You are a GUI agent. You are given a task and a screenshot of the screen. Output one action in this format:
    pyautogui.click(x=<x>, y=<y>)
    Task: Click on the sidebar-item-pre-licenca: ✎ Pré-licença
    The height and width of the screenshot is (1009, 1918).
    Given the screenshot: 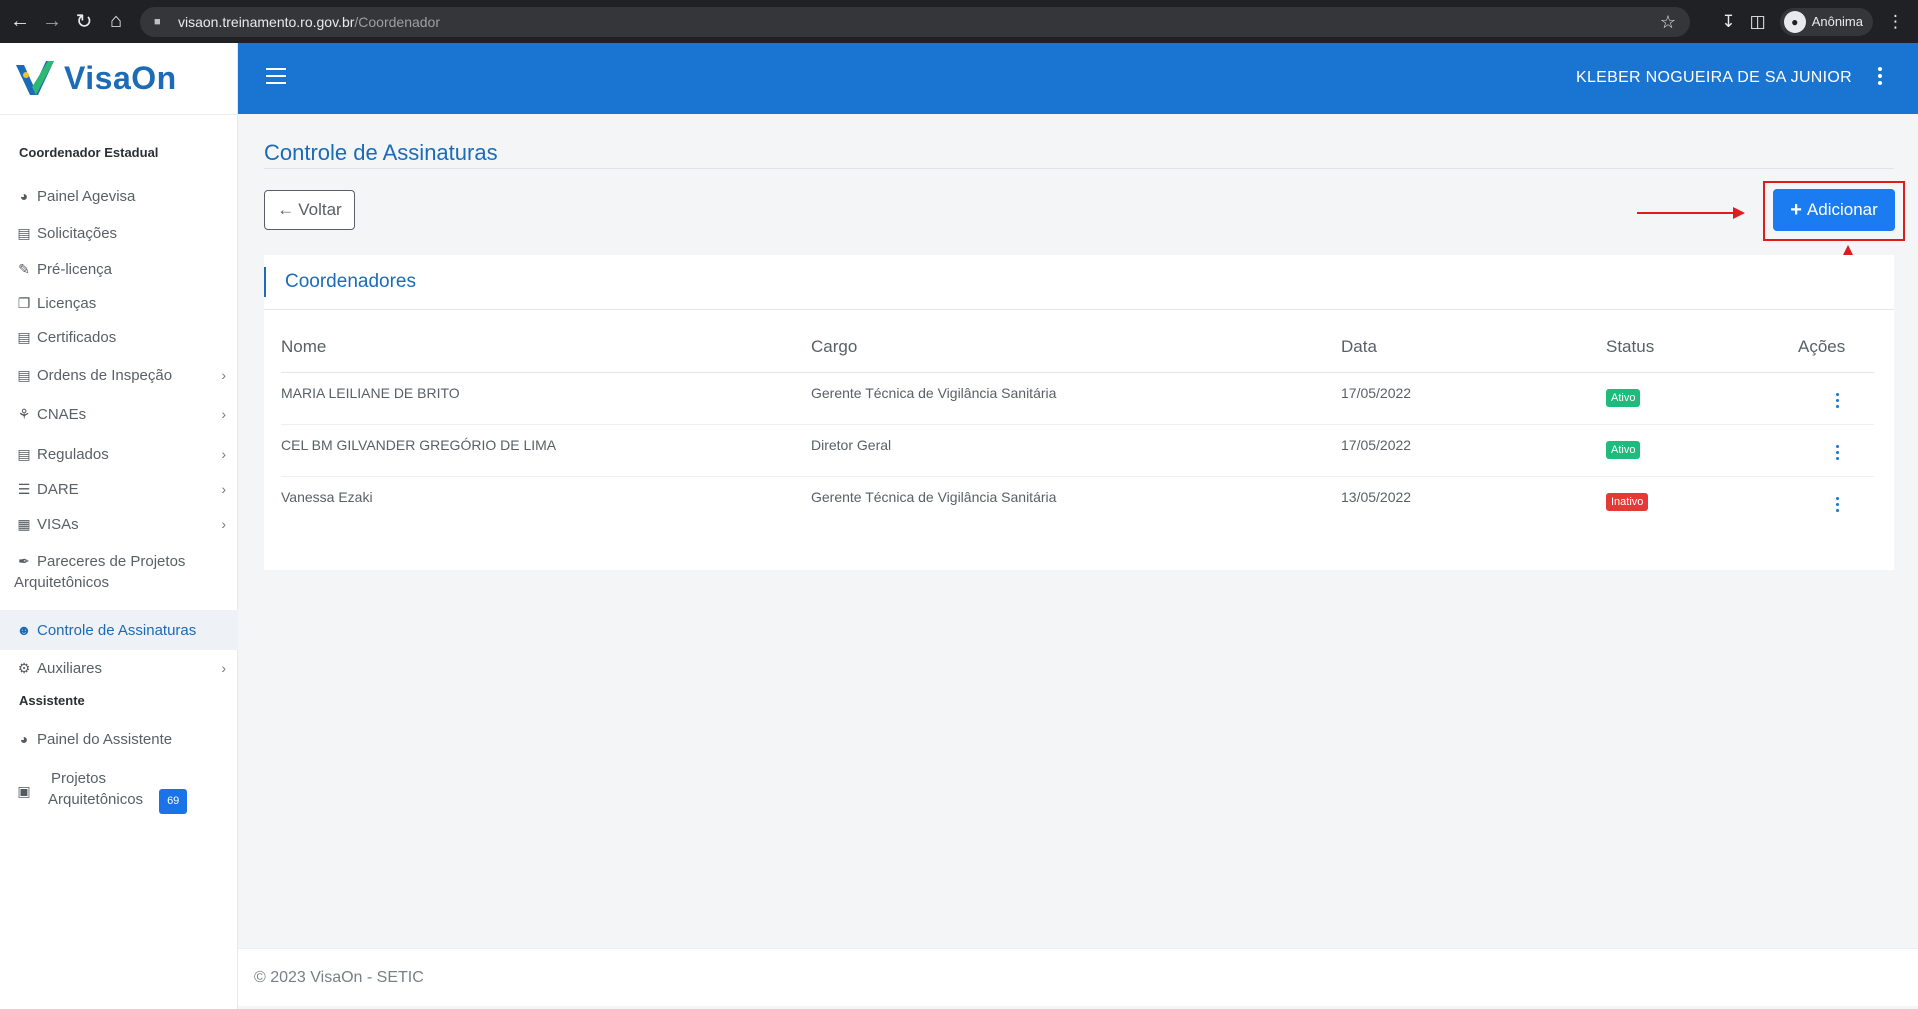 What is the action you would take?
    pyautogui.click(x=119, y=269)
    